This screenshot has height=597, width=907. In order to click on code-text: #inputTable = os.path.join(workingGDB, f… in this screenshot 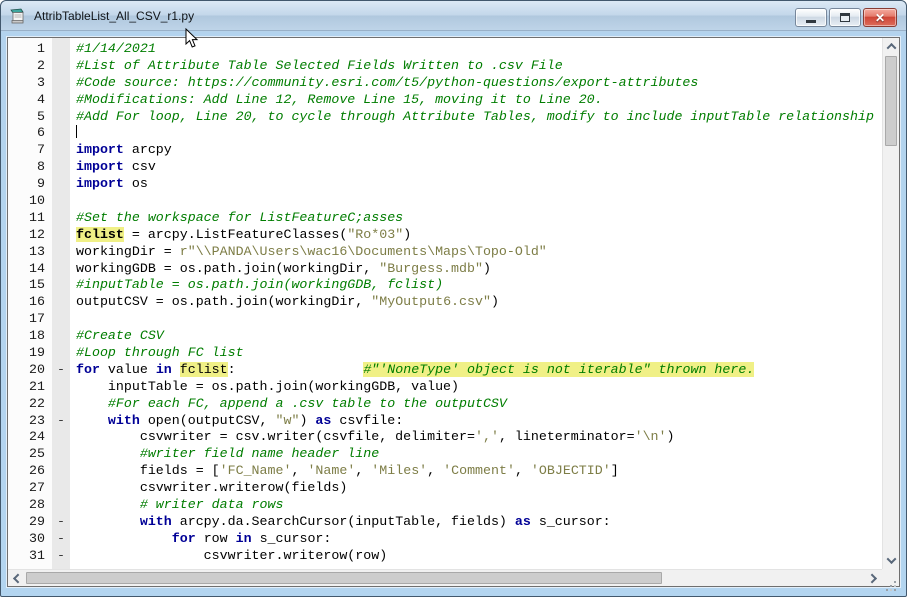, I will do `click(260, 285)`.